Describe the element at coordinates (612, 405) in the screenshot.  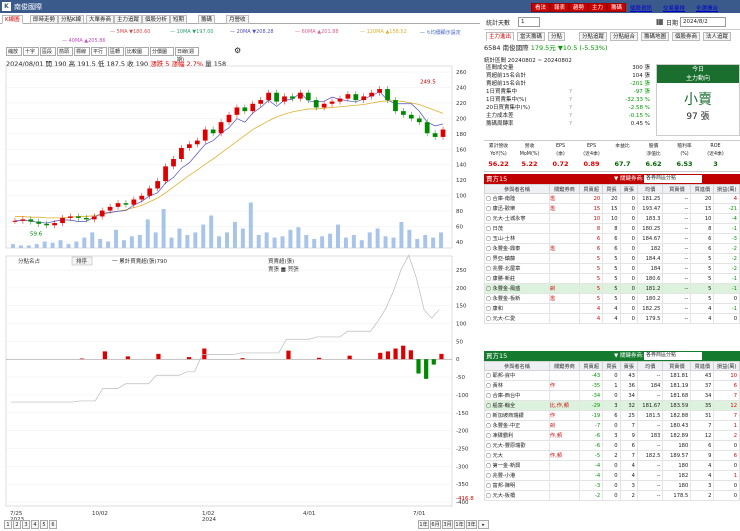
I see `table-row: ▢ 船富-翰全 比,作,頻 -29 3 32 181.67 183.59 35 12` at that location.